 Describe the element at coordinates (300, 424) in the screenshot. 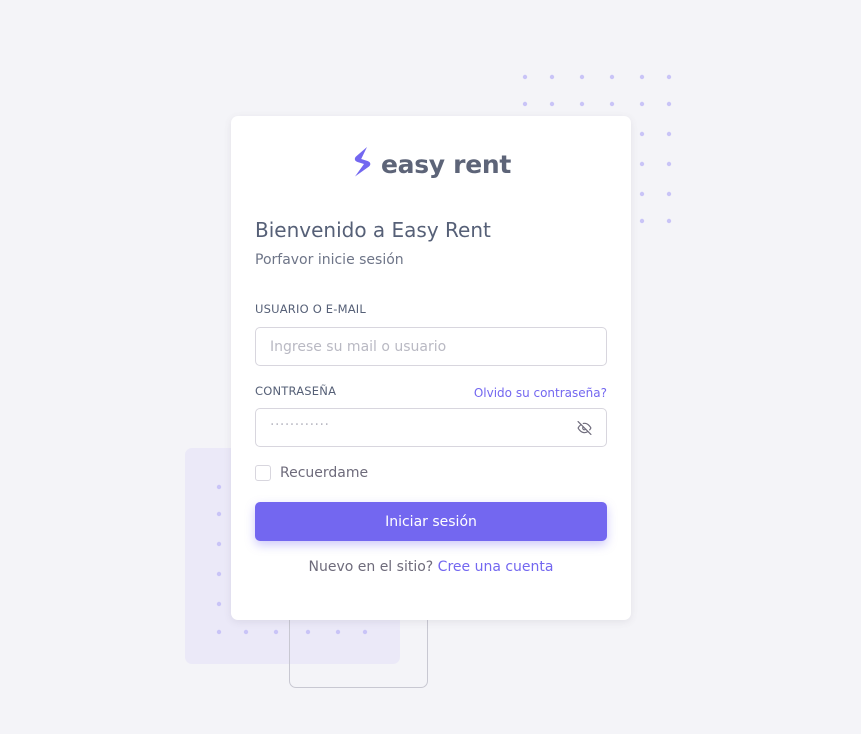

I see `password-masked-value: ············` at that location.